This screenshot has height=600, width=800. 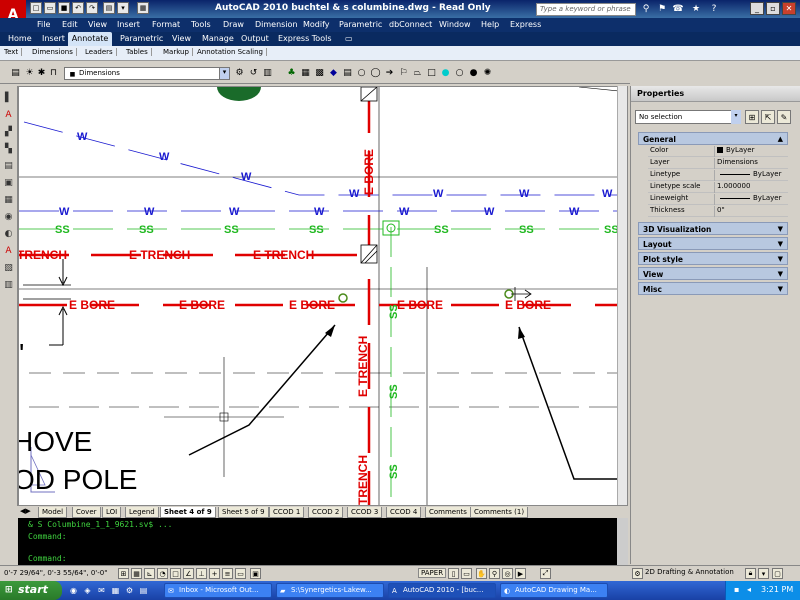 I want to click on section-plot-style: Plot style ▼, so click(x=713, y=258).